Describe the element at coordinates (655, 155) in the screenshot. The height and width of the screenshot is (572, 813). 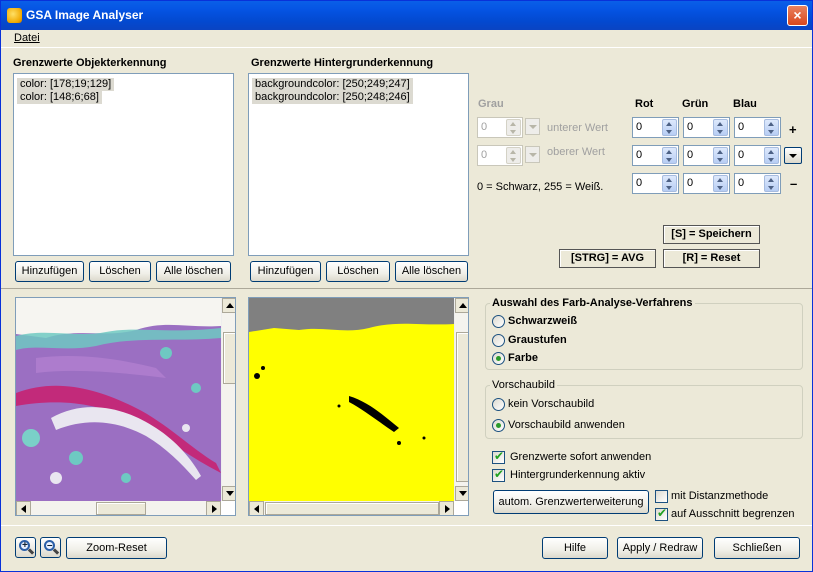
I see `red-mid-spinner: 0` at that location.